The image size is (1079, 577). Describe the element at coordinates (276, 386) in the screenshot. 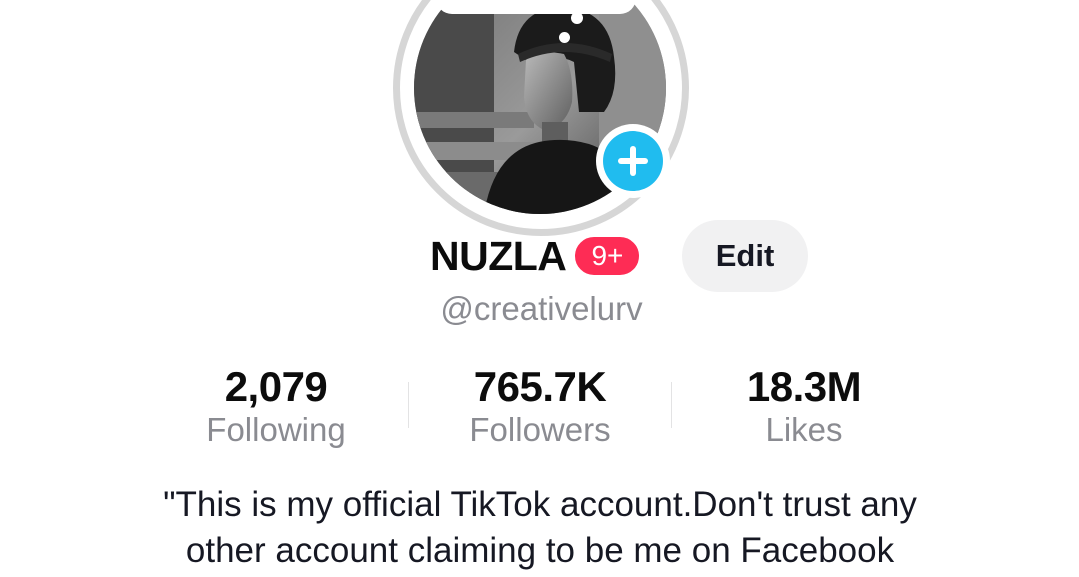

I see `following-count: 2,079` at that location.